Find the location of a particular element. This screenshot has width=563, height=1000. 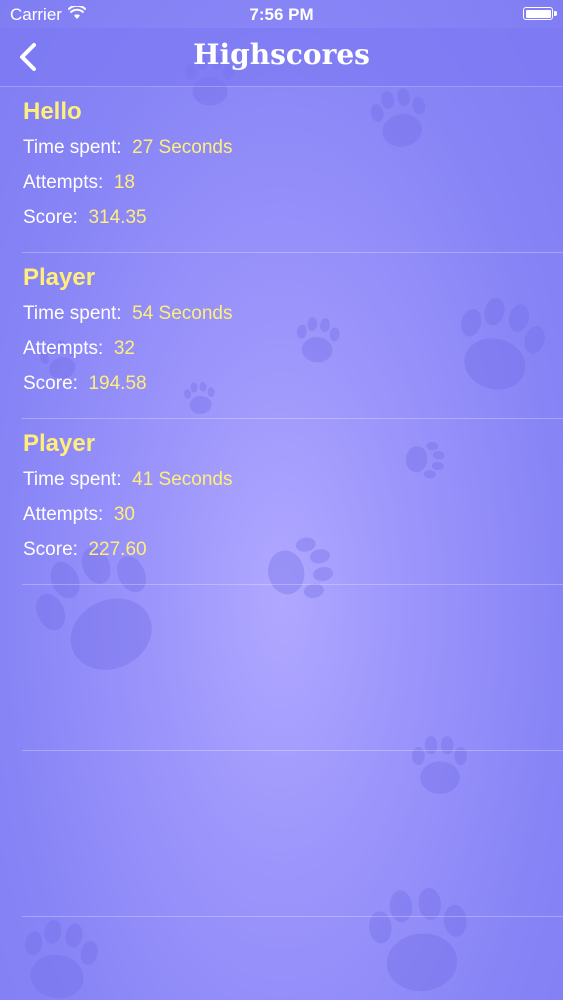

score-line: Score: 227.60 is located at coordinates (85, 549).